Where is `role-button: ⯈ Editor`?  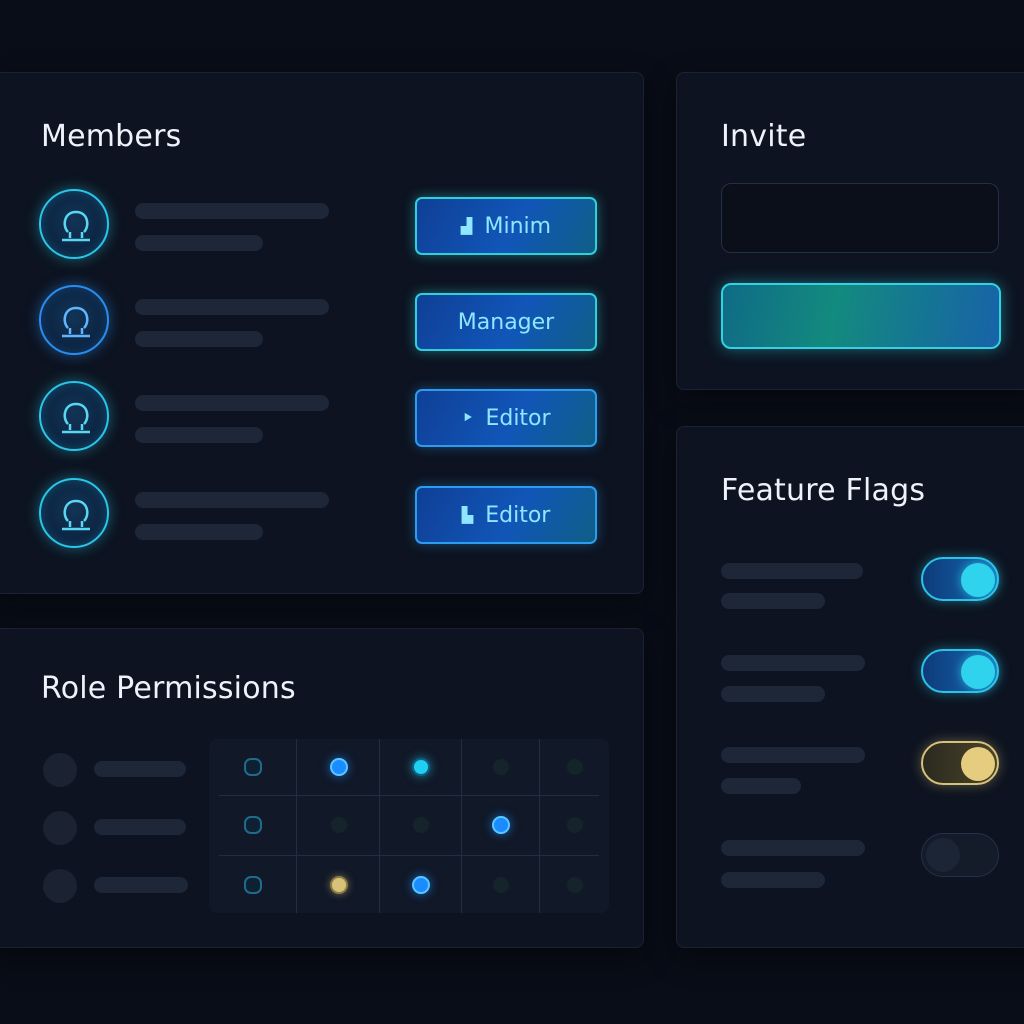
role-button: ⯈ Editor is located at coordinates (506, 418).